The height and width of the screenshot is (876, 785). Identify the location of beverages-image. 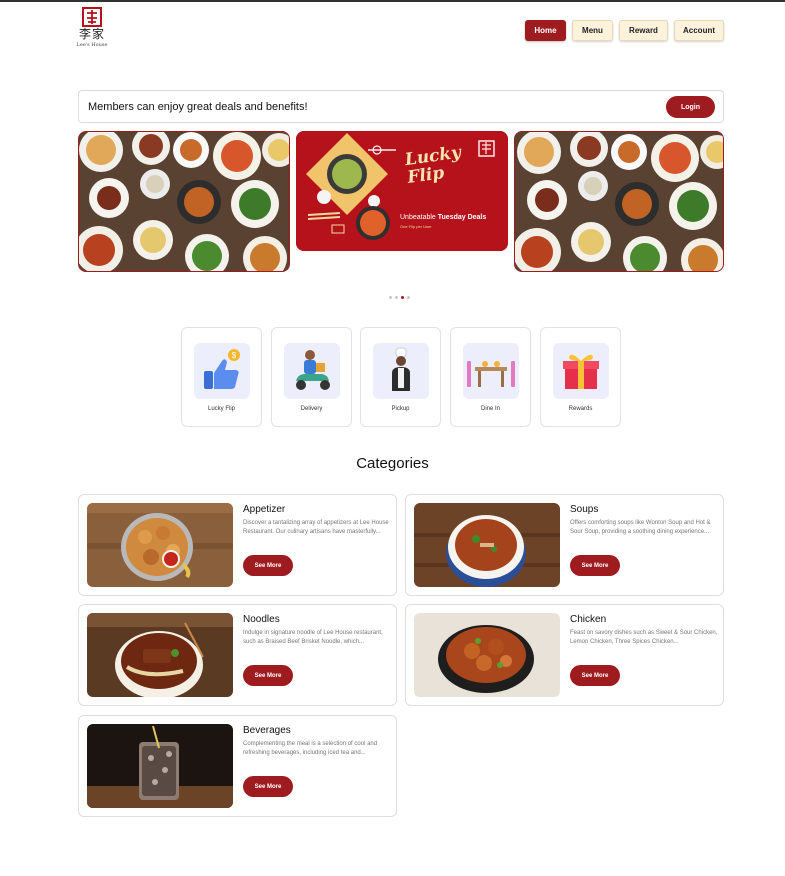
(160, 766).